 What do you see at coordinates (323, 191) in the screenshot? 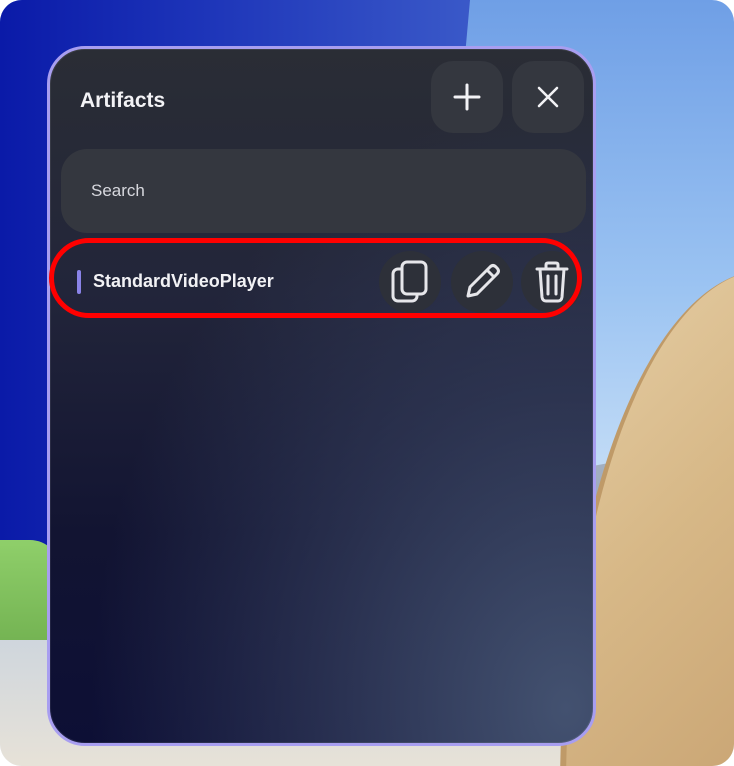
I see `search-input: Search` at bounding box center [323, 191].